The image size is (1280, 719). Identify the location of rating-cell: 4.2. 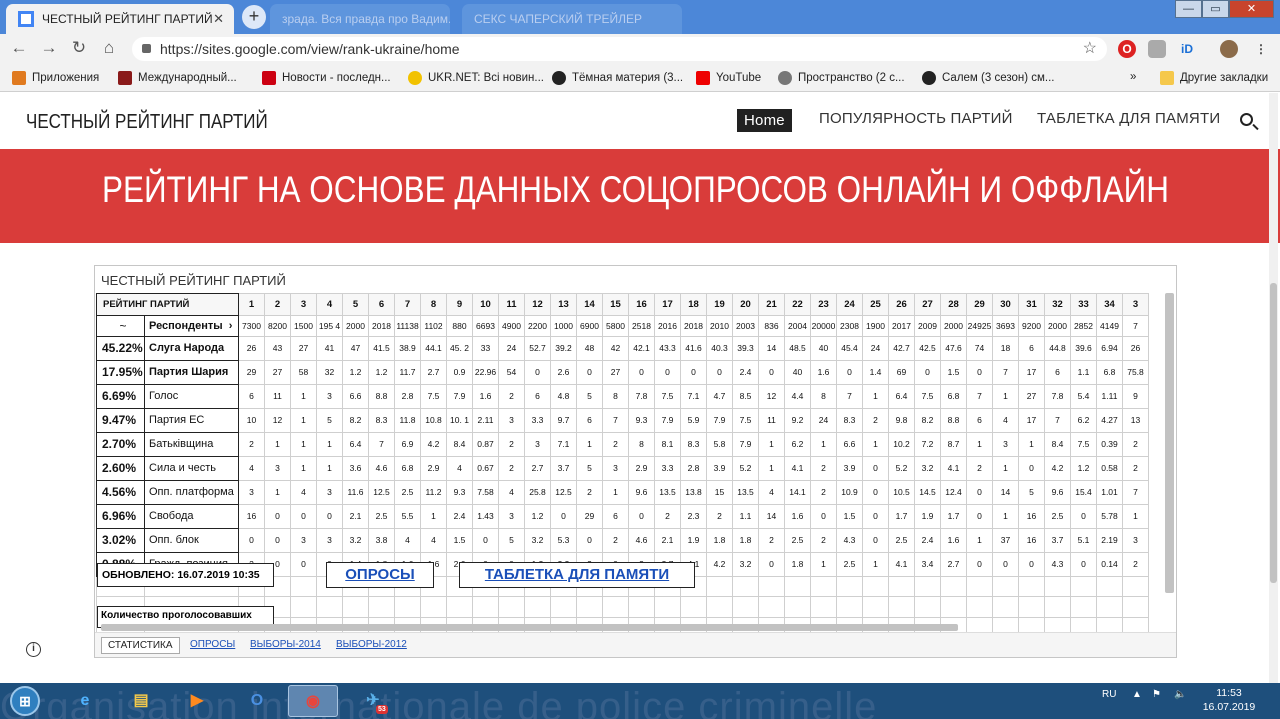
(433, 444).